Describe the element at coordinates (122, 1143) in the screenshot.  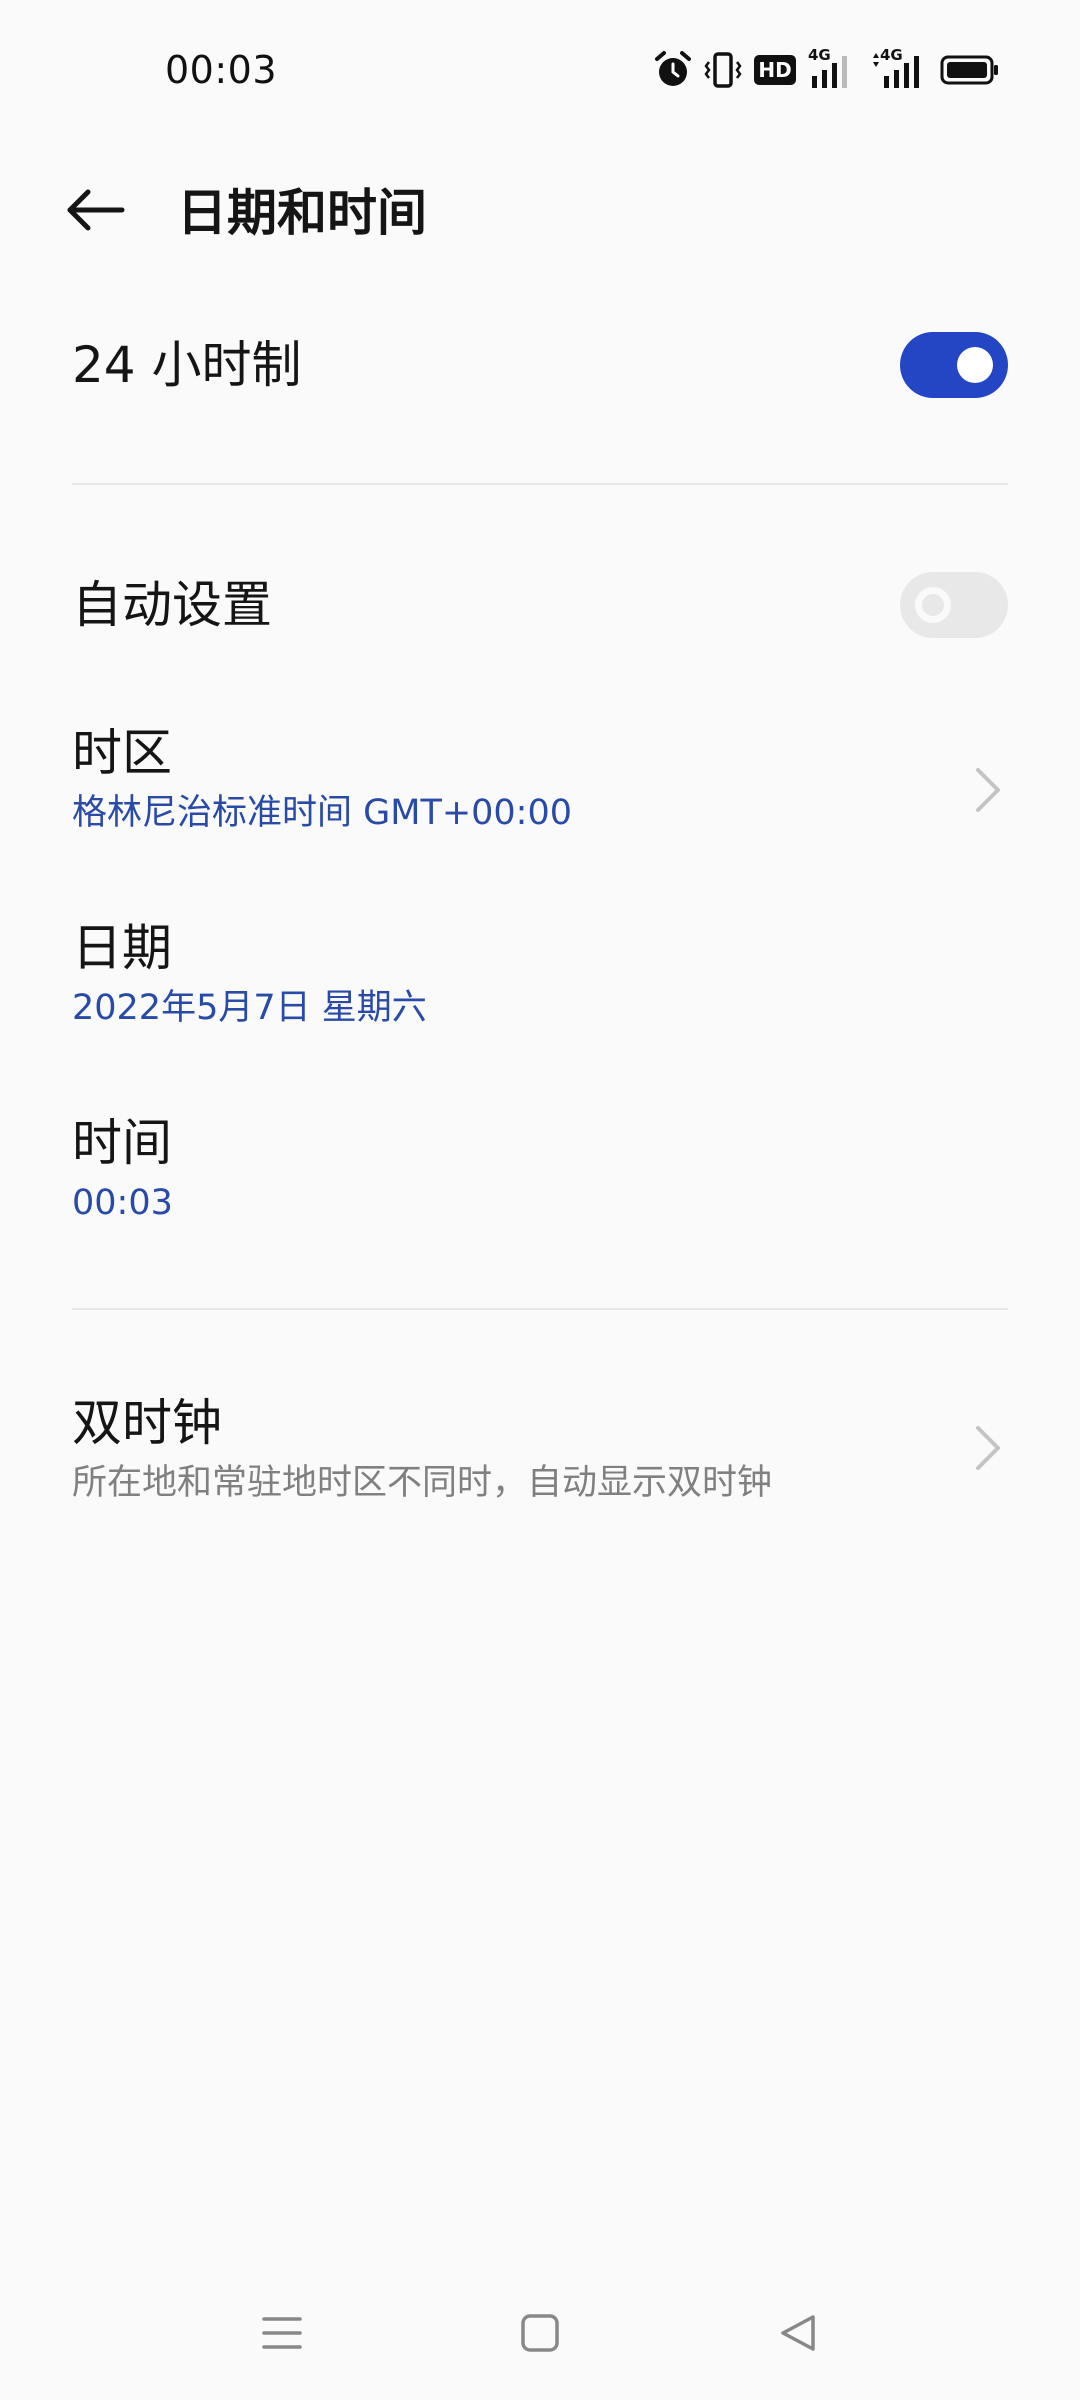
I see `setting-time-label: 时间` at that location.